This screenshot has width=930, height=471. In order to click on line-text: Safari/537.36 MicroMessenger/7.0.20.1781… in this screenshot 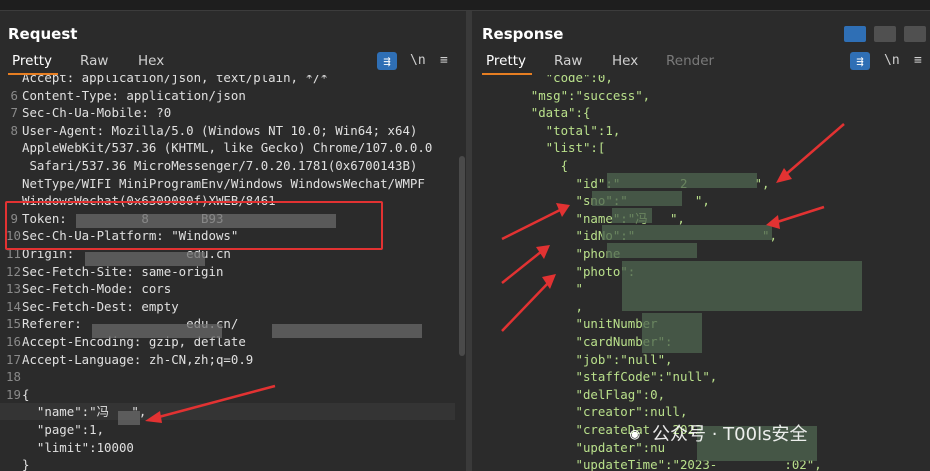, I will do `click(220, 165)`.